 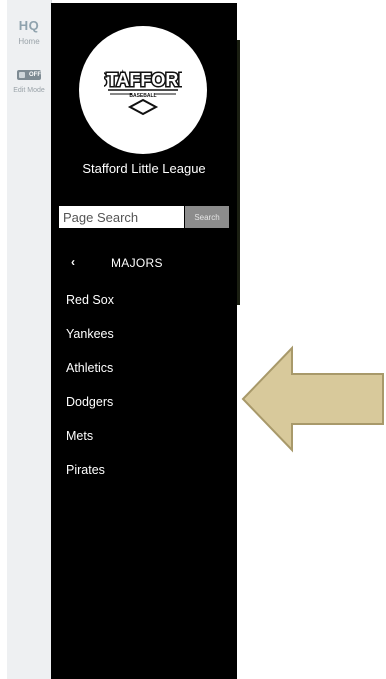 What do you see at coordinates (73, 262) in the screenshot?
I see `chevron-left-icon: ‹` at bounding box center [73, 262].